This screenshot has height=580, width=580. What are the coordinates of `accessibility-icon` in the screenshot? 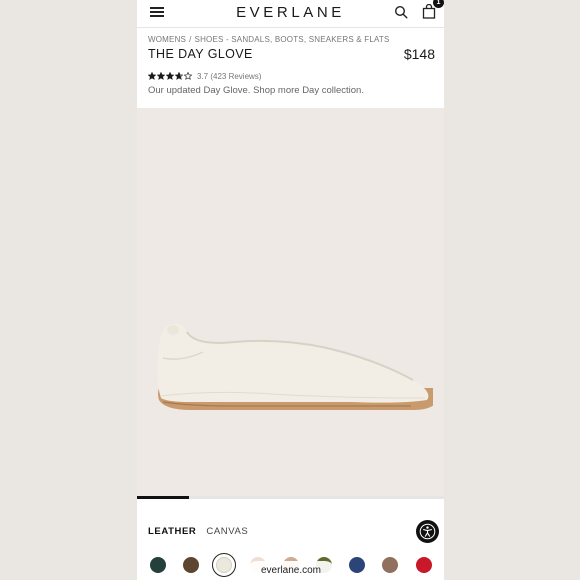 It's located at (427, 531).